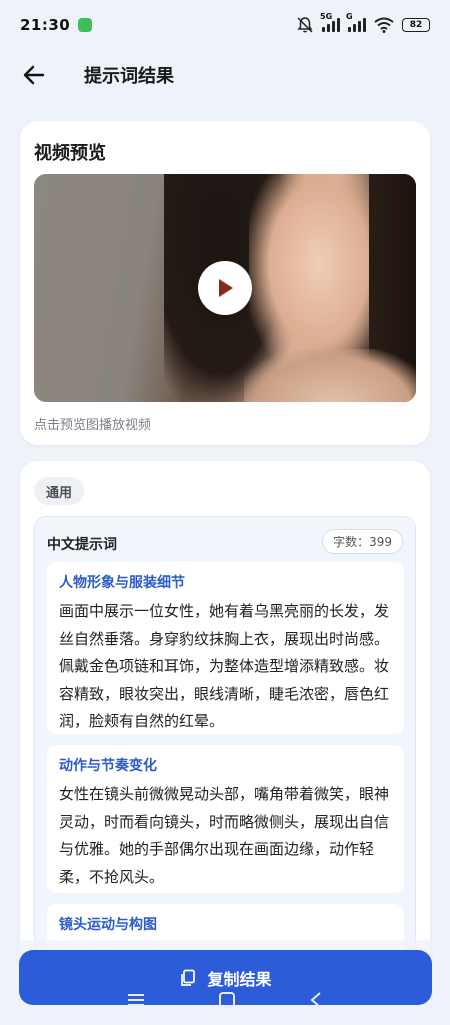  Describe the element at coordinates (305, 25) in the screenshot. I see `mute-bell-icon` at that location.